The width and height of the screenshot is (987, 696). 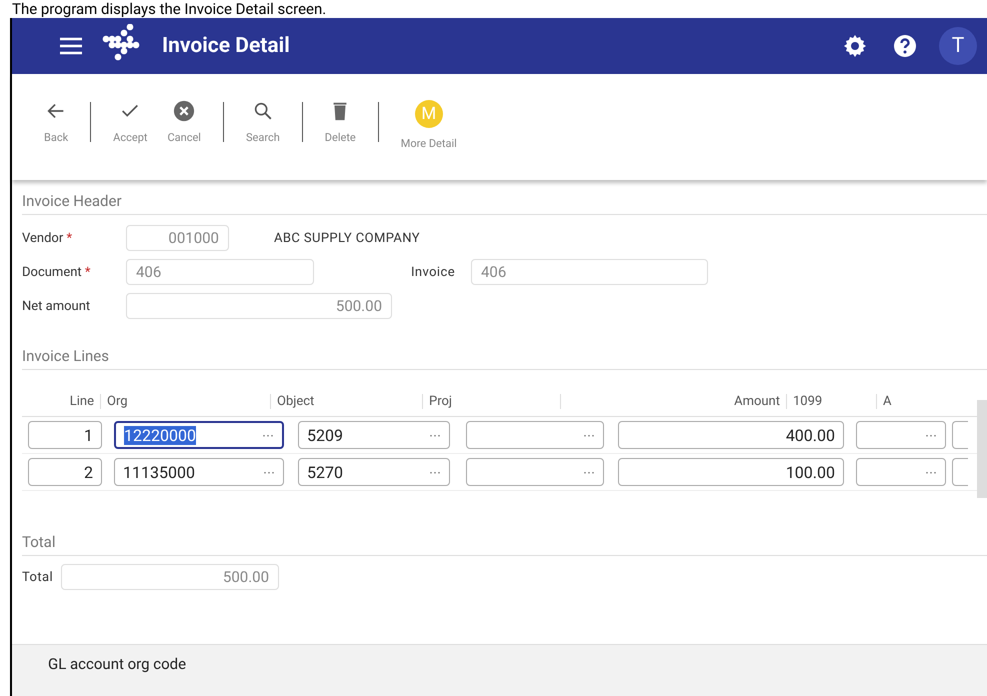 I want to click on menu-icon, so click(x=71, y=46).